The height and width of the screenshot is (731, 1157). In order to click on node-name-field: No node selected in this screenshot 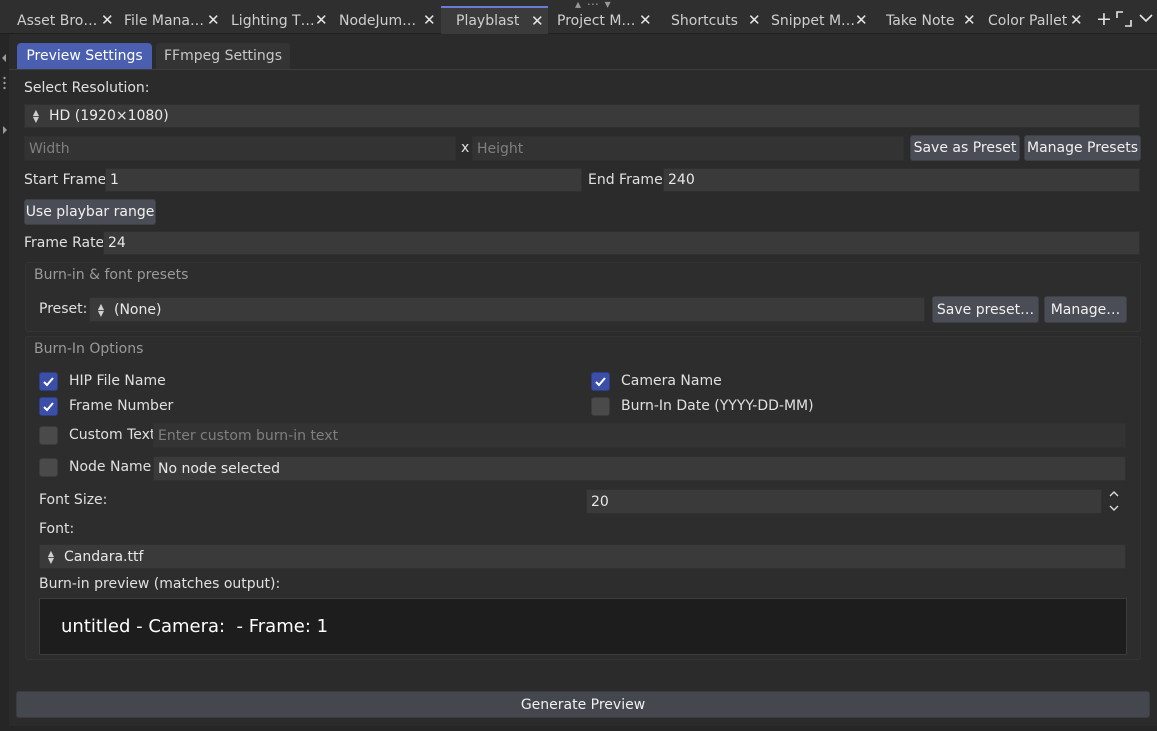, I will do `click(639, 468)`.